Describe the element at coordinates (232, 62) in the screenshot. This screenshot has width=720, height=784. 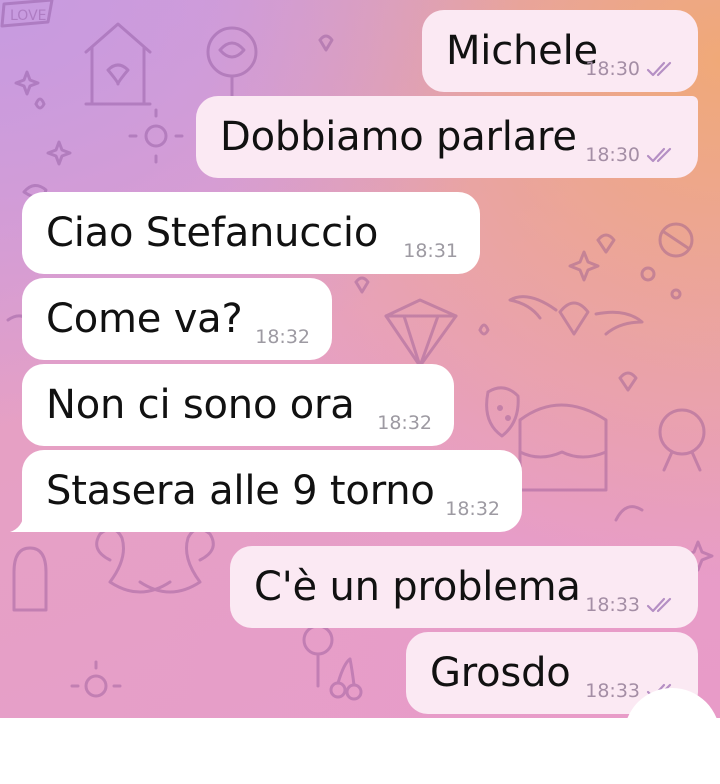
I see `rose-doodle` at that location.